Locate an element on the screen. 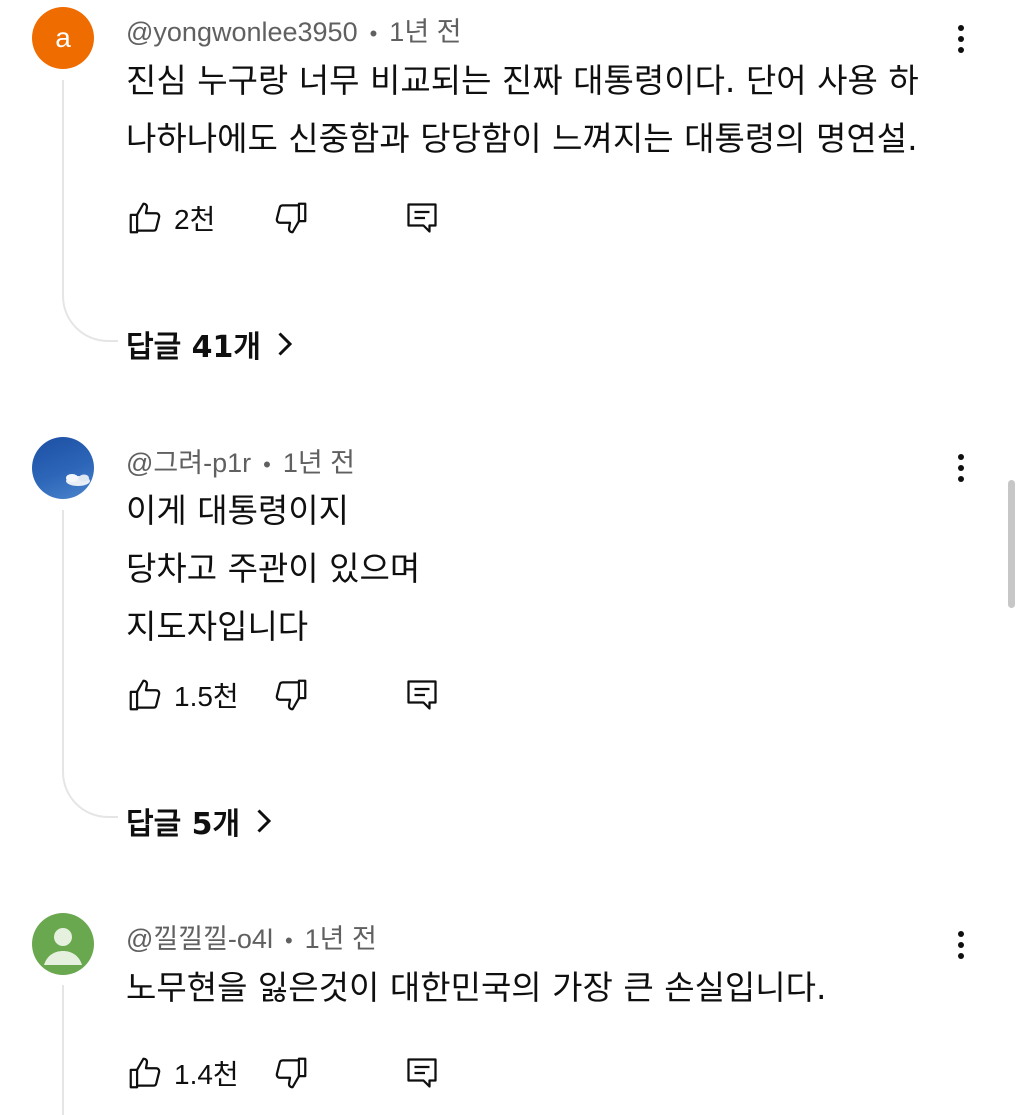 The image size is (1024, 1115). cloud-photo-icon is located at coordinates (78, 480).